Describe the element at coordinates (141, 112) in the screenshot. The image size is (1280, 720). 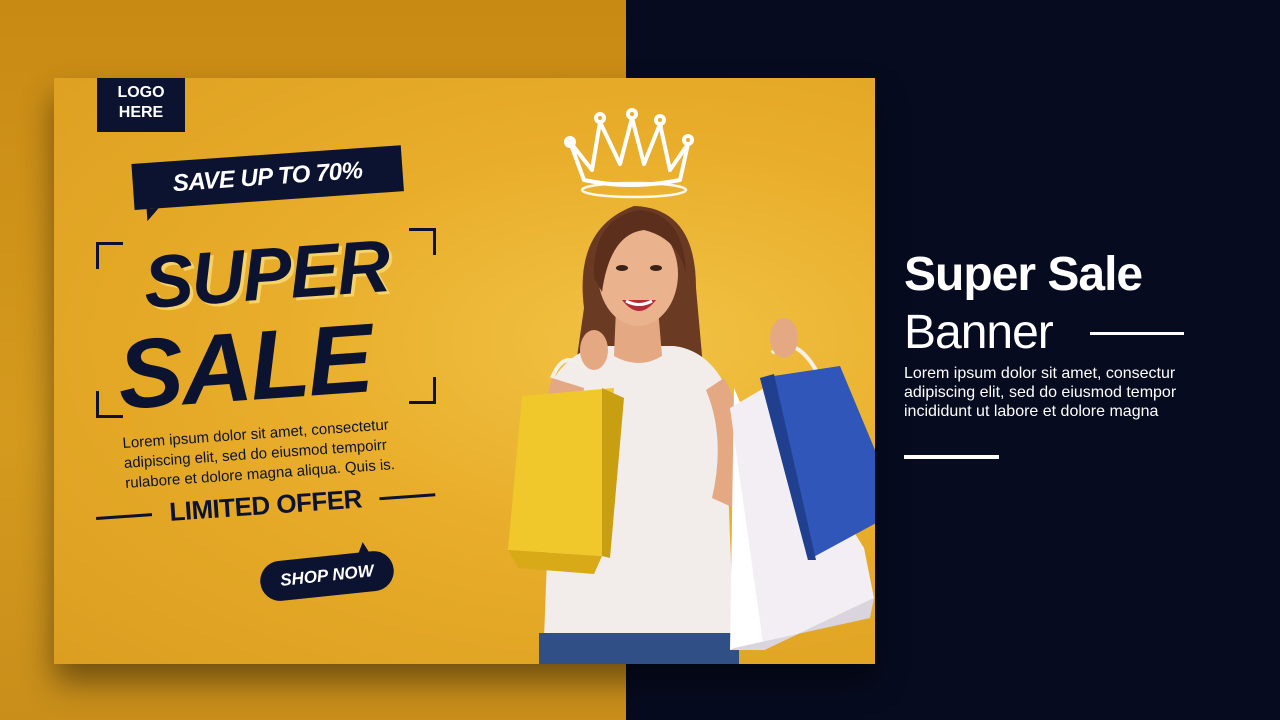
I see `logo-line-2: HERE` at that location.